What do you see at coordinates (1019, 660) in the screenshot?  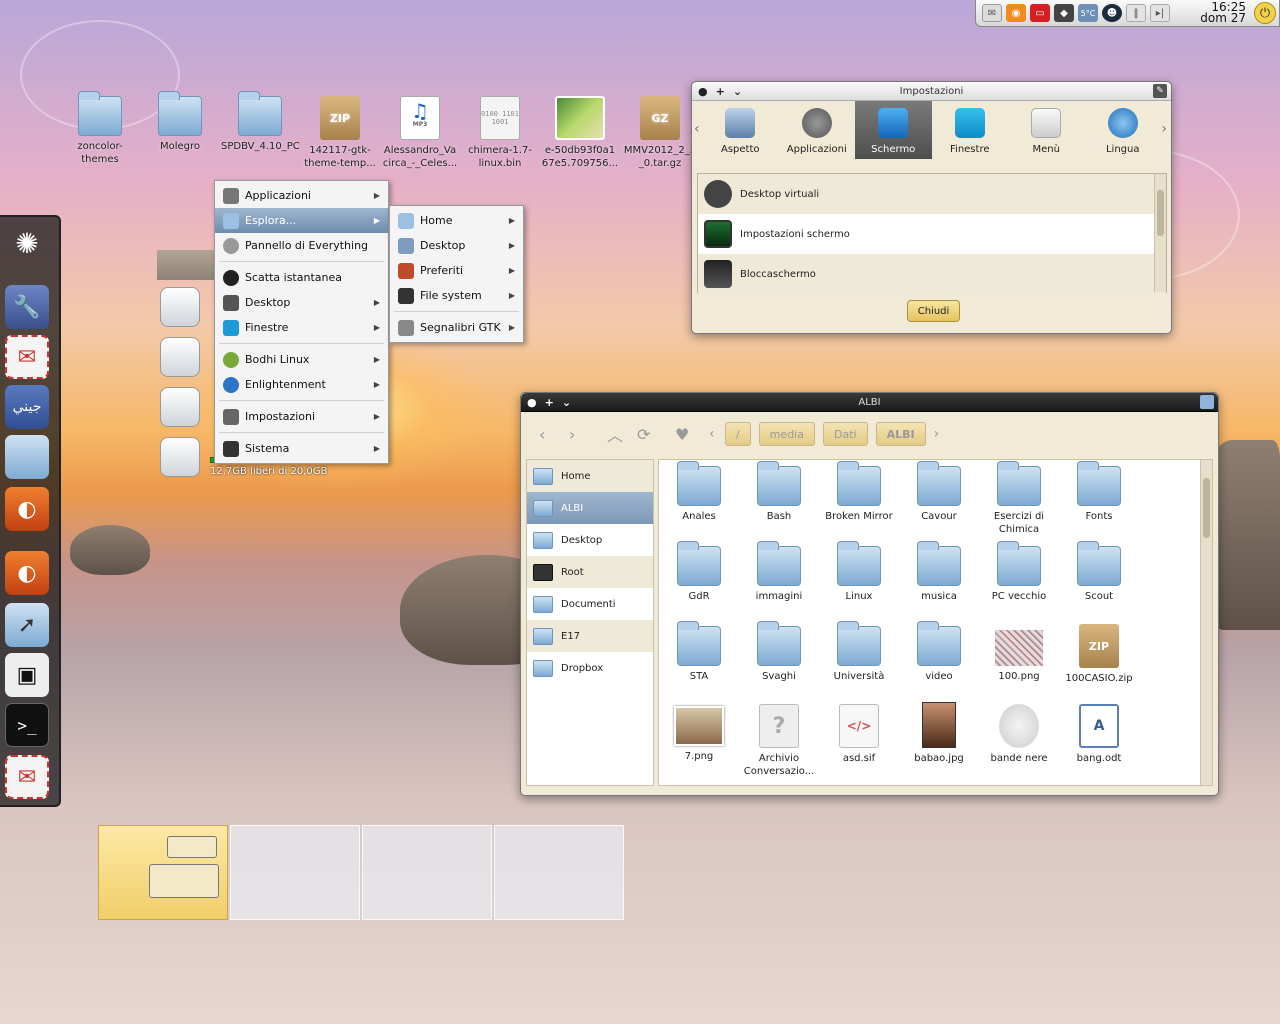 I see `file-item-100-png: 100.png` at bounding box center [1019, 660].